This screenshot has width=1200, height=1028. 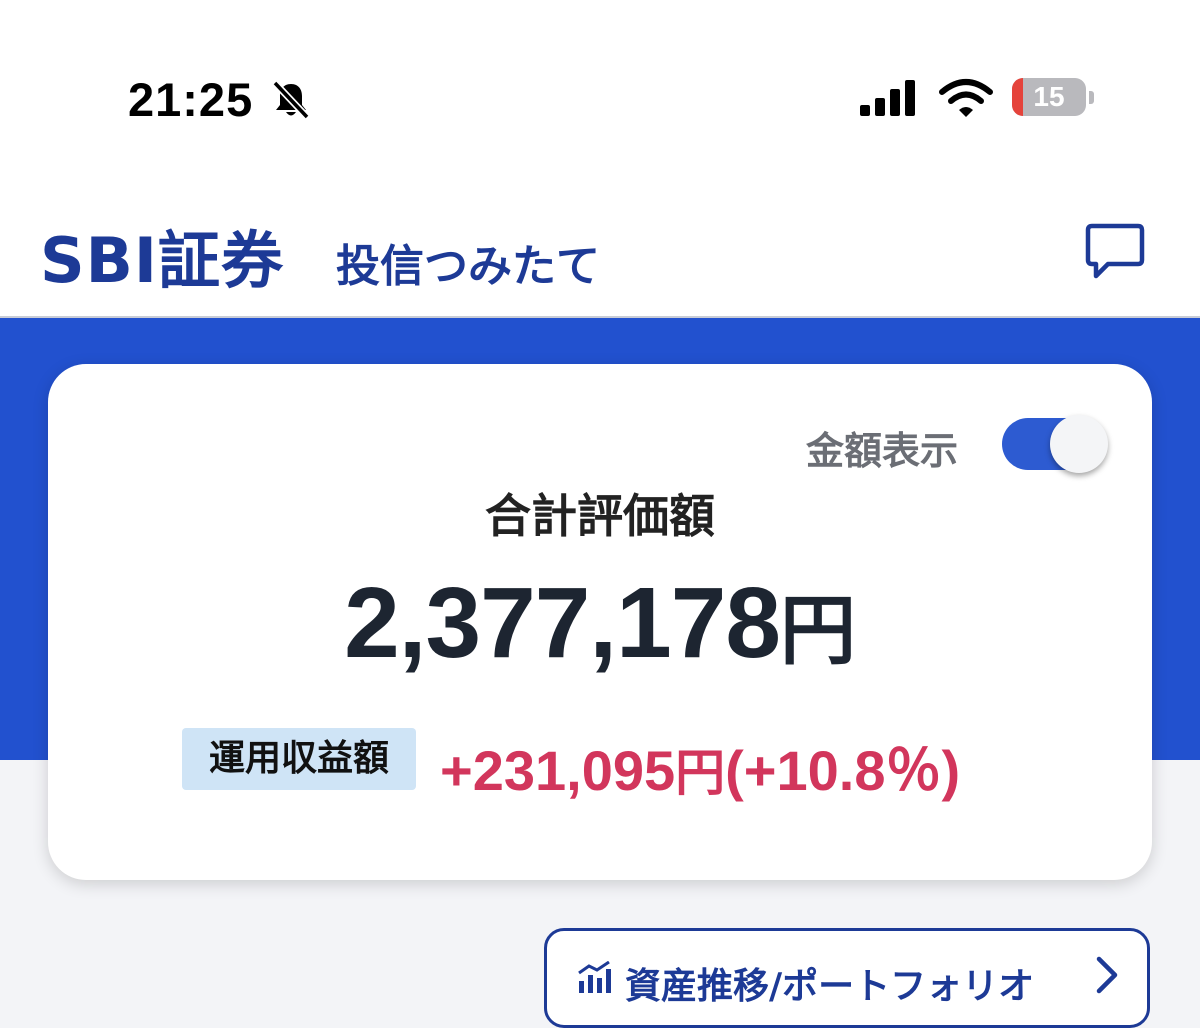 I want to click on total-amount-value: 2,377,178, so click(x=562, y=623).